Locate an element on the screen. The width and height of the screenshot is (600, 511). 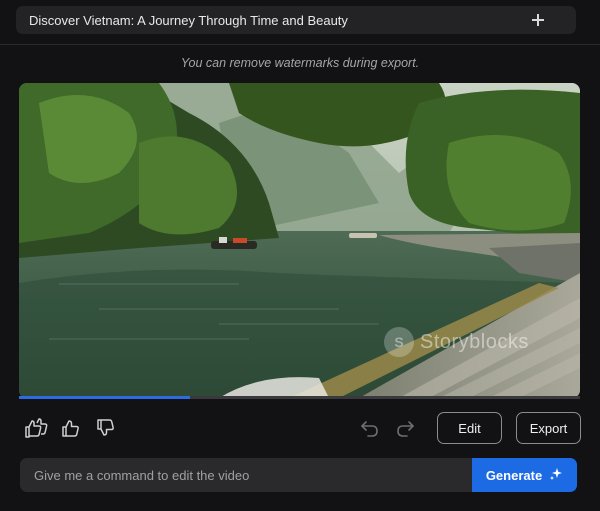
sparkle-icon is located at coordinates (556, 475).